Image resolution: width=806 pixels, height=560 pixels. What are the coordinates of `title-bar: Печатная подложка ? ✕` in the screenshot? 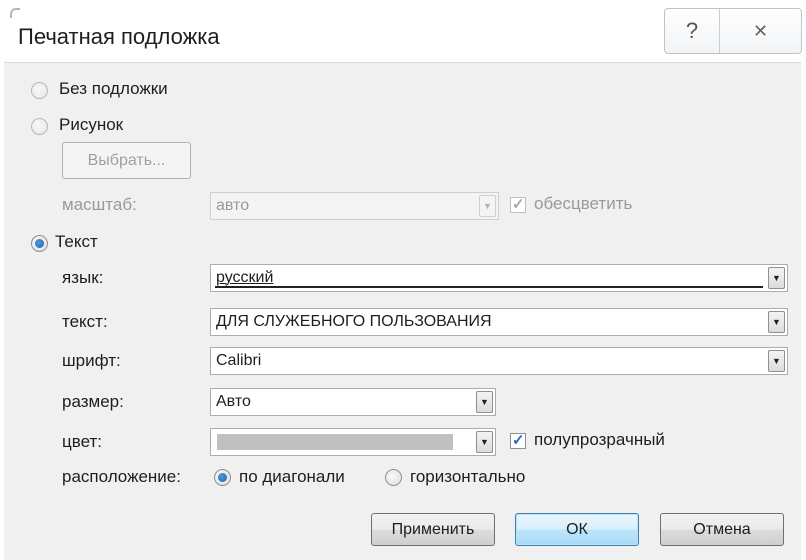 It's located at (403, 32).